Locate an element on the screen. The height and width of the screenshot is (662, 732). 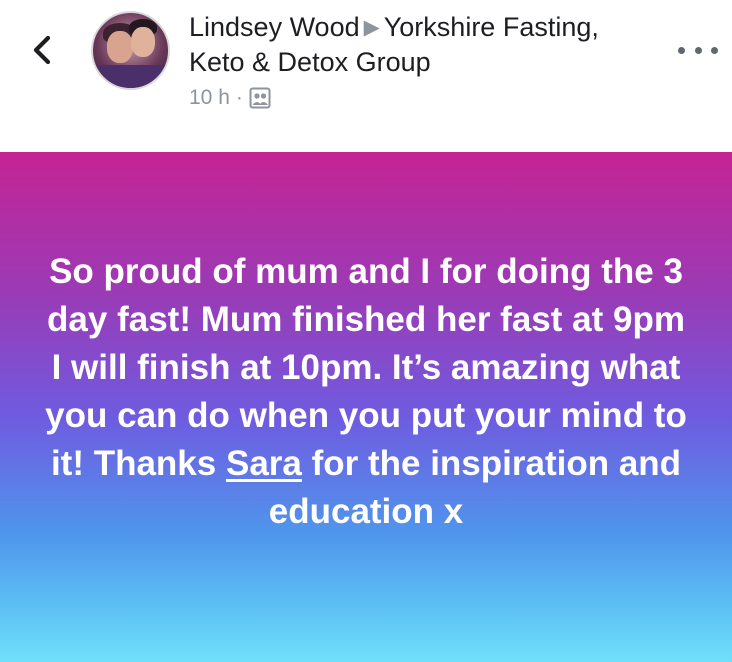
back-button is located at coordinates (42, 50).